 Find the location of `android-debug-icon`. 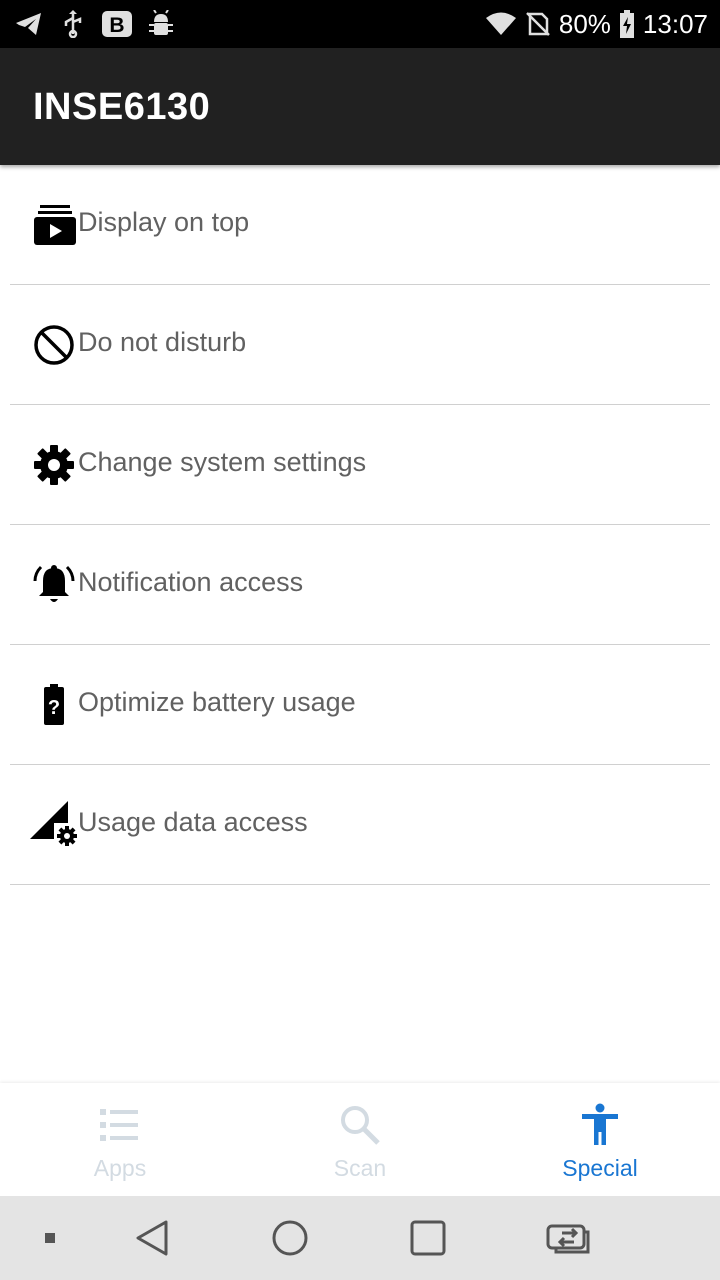

android-debug-icon is located at coordinates (161, 22).